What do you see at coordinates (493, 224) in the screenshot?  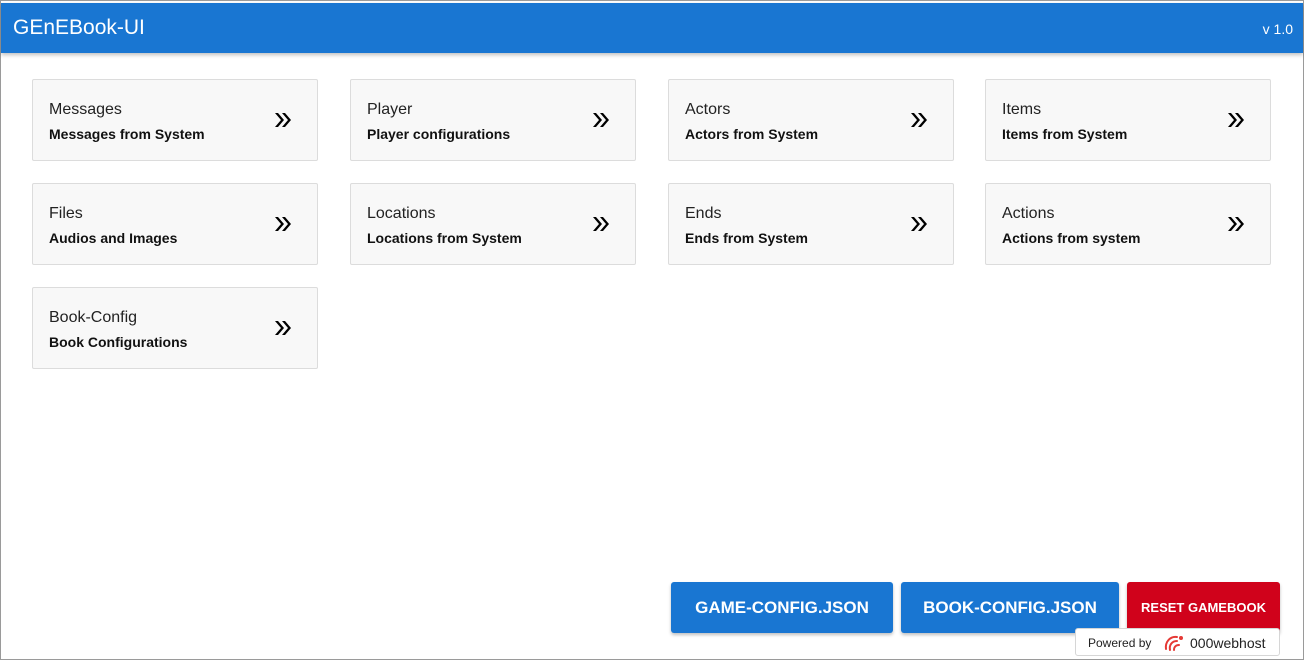 I see `card-locations: Locations Locations from System` at bounding box center [493, 224].